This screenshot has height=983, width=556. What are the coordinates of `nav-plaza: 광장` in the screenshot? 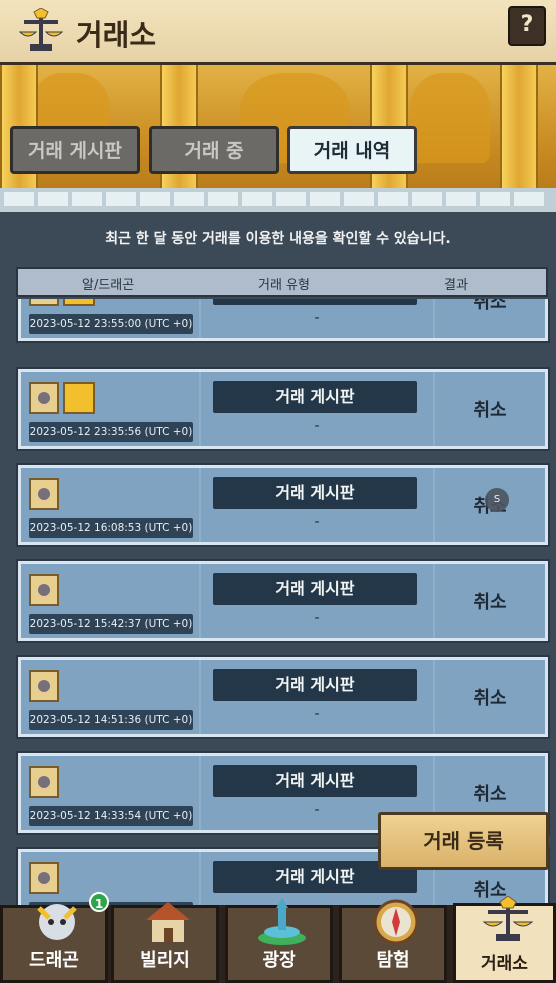 It's located at (279, 940).